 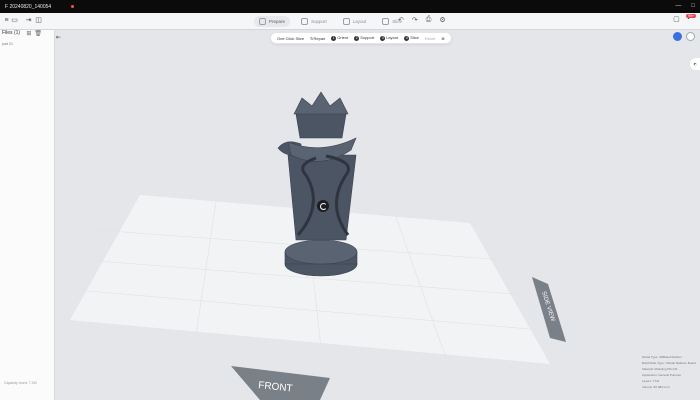 What do you see at coordinates (684, 36) in the screenshot?
I see `view-tools` at bounding box center [684, 36].